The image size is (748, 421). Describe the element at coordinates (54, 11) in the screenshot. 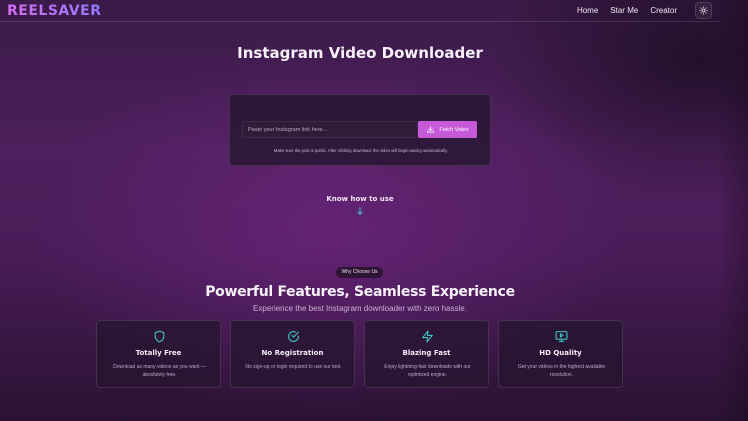

I see `brand-logo: REELSAVER` at that location.